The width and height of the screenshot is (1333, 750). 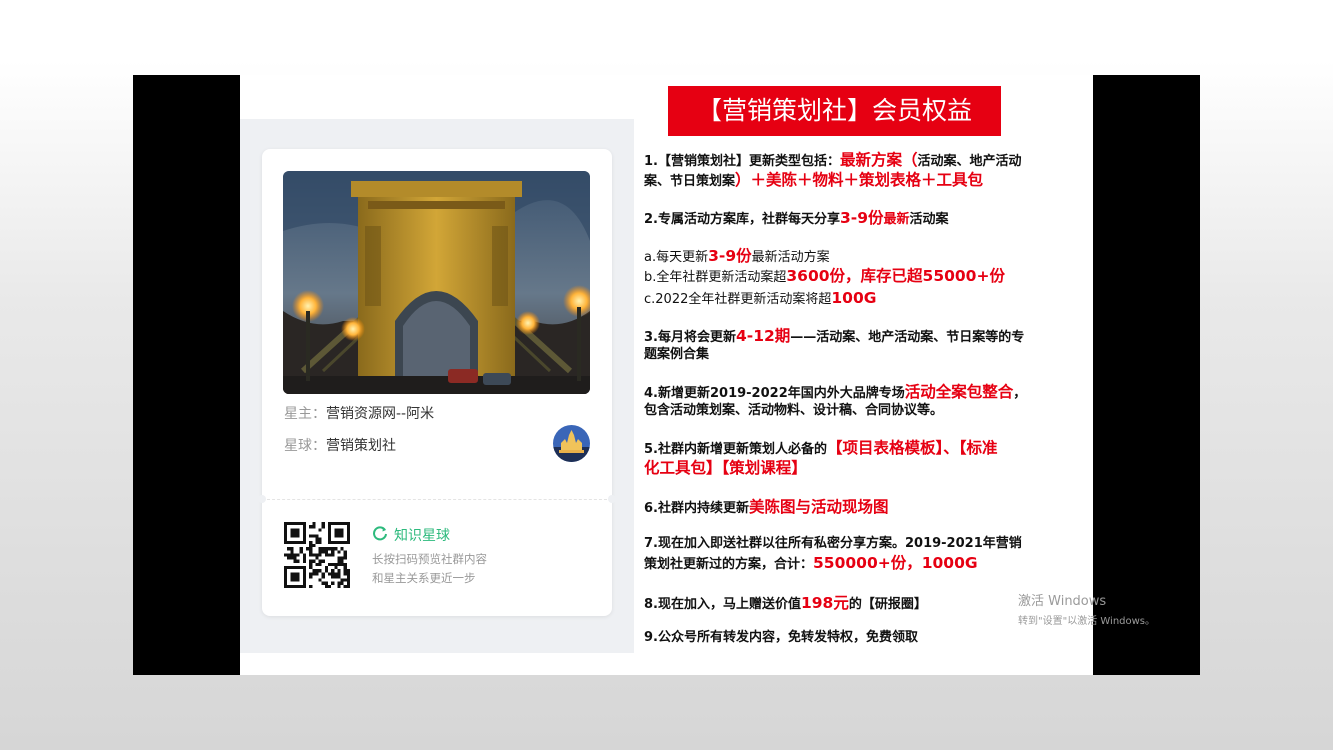 I want to click on owner-row: 星主：营销资源网--阿米, so click(x=359, y=413).